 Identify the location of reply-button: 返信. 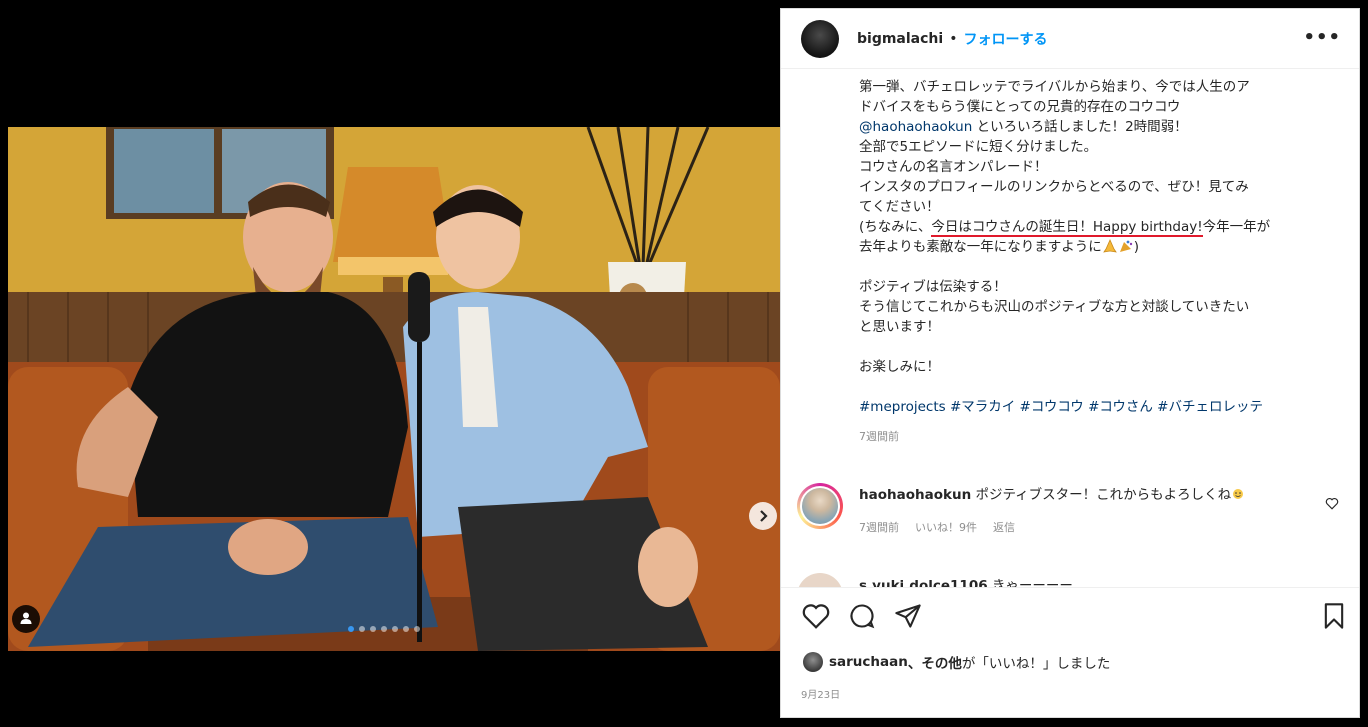
(1004, 527).